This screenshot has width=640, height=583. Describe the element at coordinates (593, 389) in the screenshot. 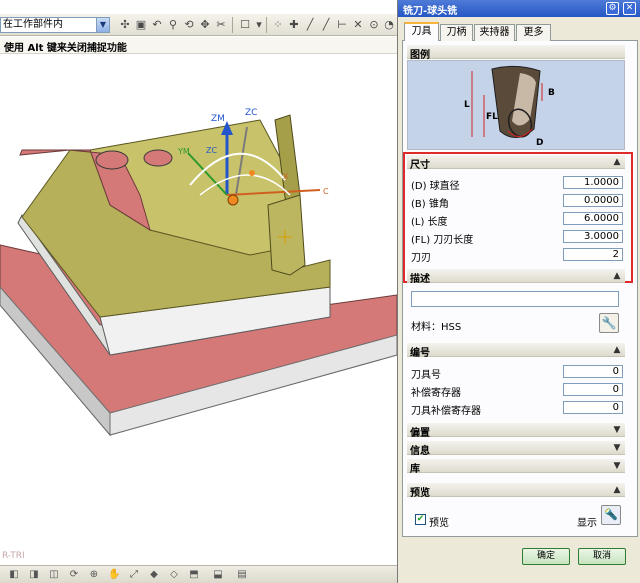

I see `adjust-register-field: 0` at that location.